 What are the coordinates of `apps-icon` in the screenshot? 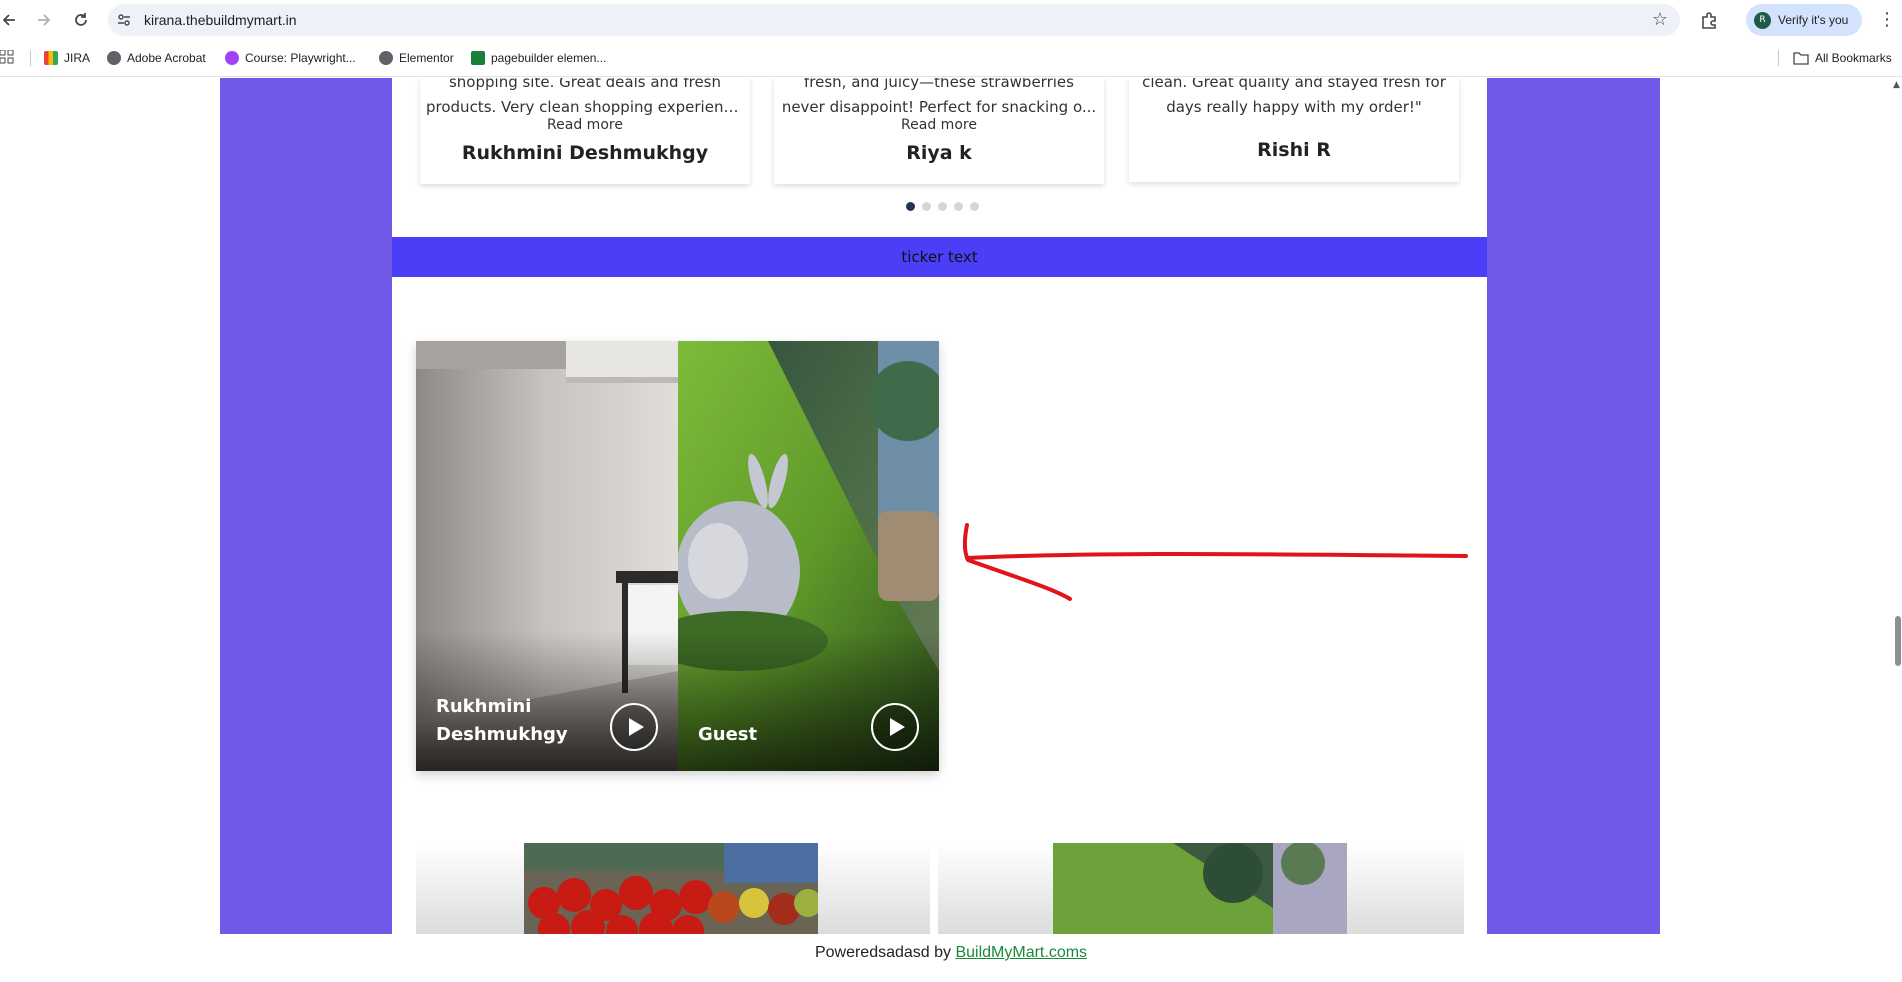 It's located at (7, 58).